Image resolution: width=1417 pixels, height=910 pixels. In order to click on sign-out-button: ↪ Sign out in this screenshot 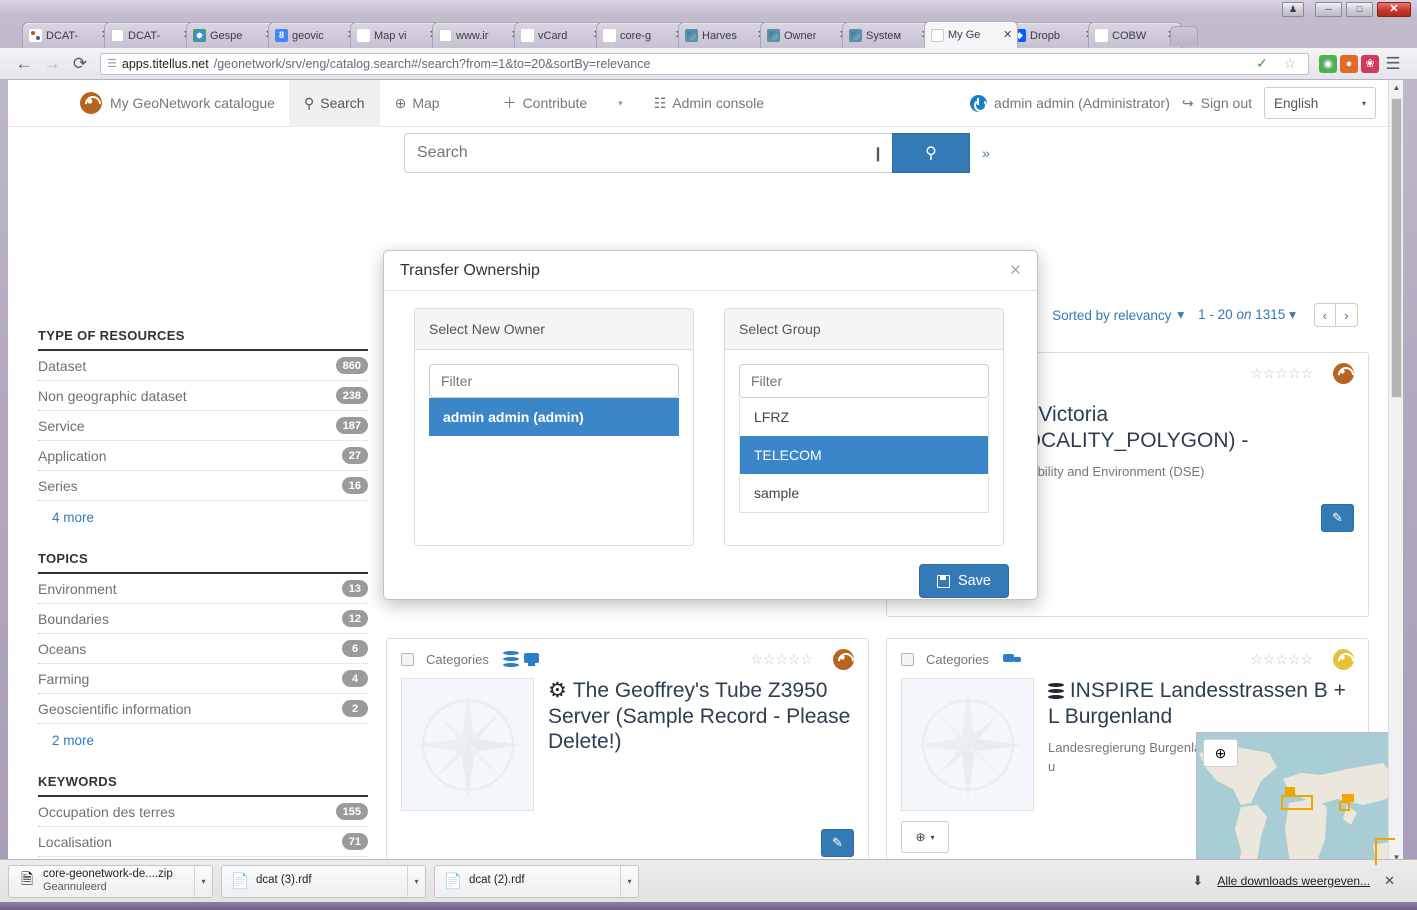, I will do `click(1217, 103)`.